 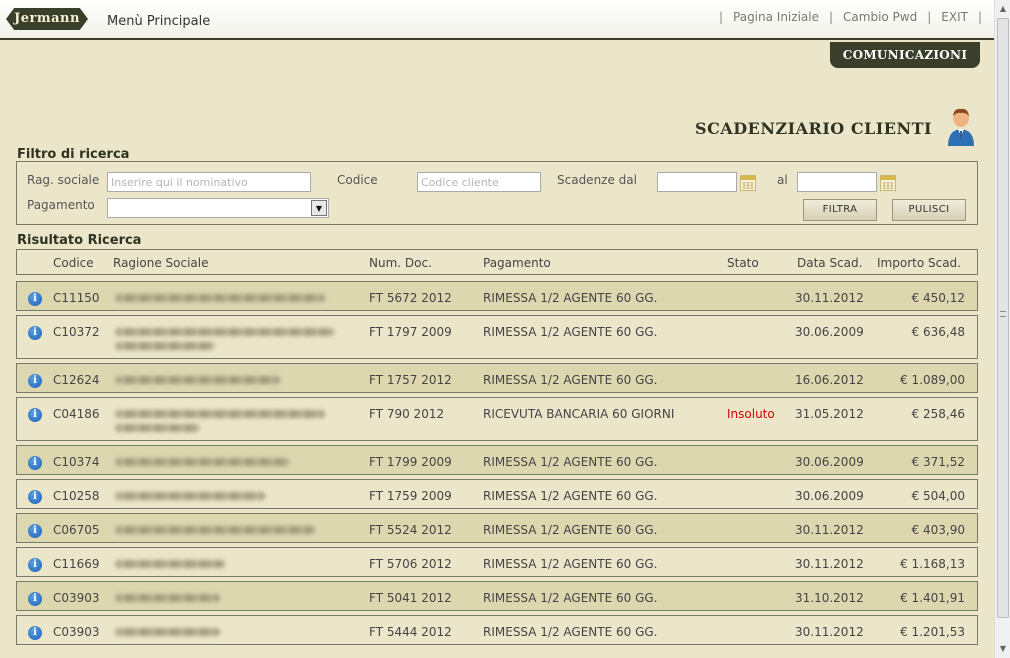 What do you see at coordinates (929, 210) in the screenshot?
I see `pulisci-button: PULISCI` at bounding box center [929, 210].